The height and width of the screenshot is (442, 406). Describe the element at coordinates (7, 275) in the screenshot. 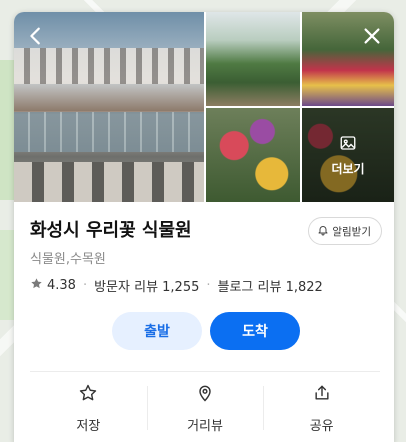

I see `map-park-area` at that location.